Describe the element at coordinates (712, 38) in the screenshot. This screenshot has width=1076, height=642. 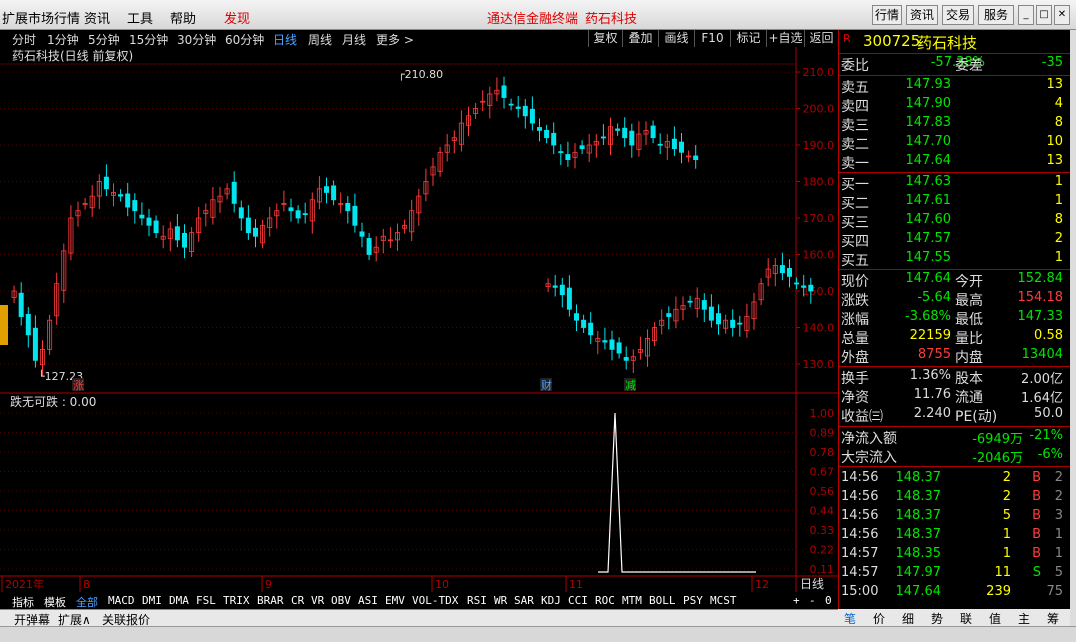
I see `tool-f10: F10` at that location.